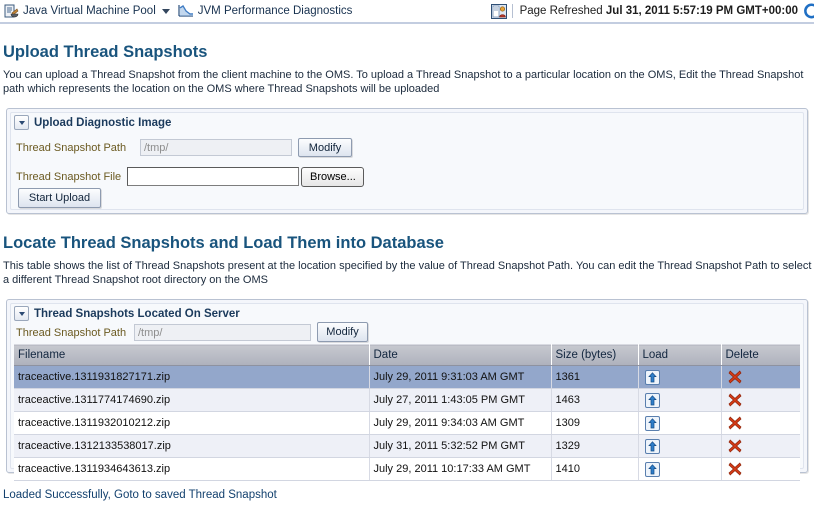 The image size is (814, 516). What do you see at coordinates (701, 11) in the screenshot?
I see `page-refreshed-time: Jul 31, 2011 5:57:19 PM GMT+00:00` at bounding box center [701, 11].